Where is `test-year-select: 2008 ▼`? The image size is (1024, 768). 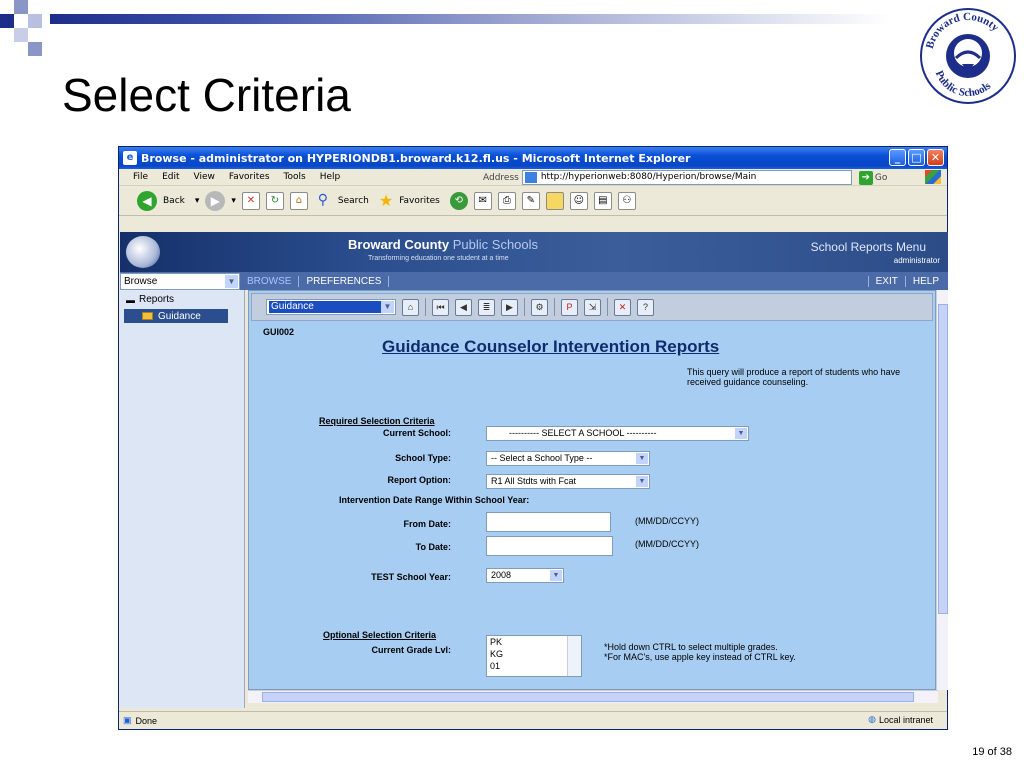 test-year-select: 2008 ▼ is located at coordinates (525, 575).